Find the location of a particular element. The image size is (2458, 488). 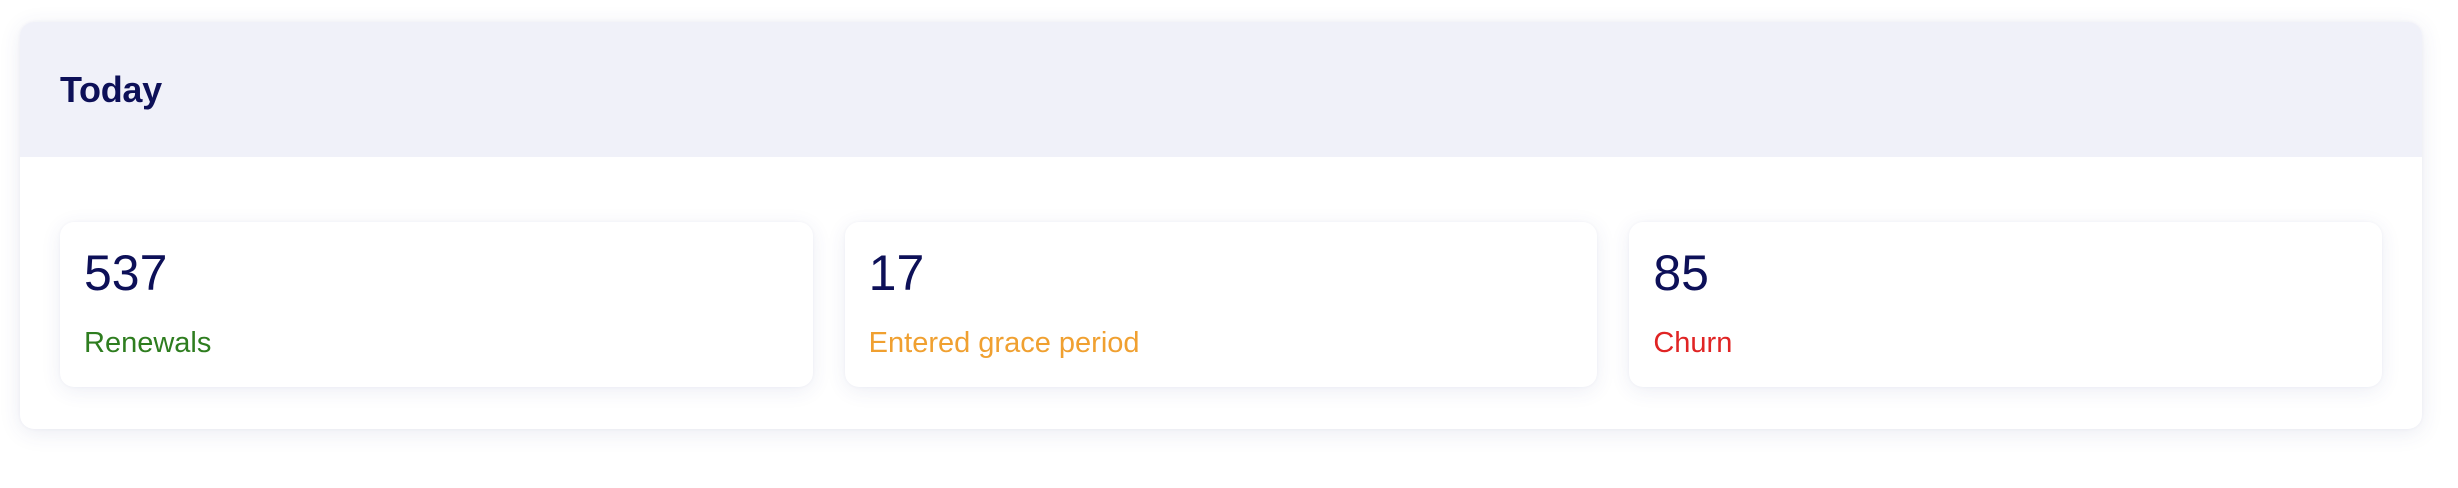

stat-card-grace-period: 17 Entered grace period is located at coordinates (1221, 304).